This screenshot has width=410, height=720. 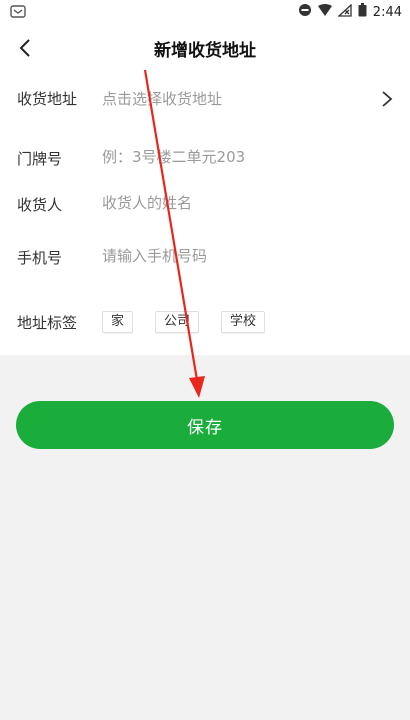 What do you see at coordinates (47, 99) in the screenshot?
I see `address-label: 收货地址` at bounding box center [47, 99].